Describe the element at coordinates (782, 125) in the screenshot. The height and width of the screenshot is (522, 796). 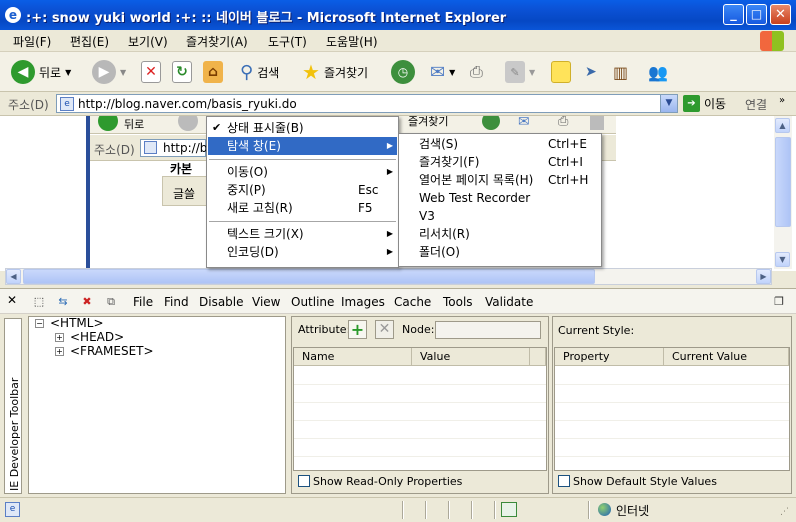
I see `scroll-up-icon: ▲` at that location.